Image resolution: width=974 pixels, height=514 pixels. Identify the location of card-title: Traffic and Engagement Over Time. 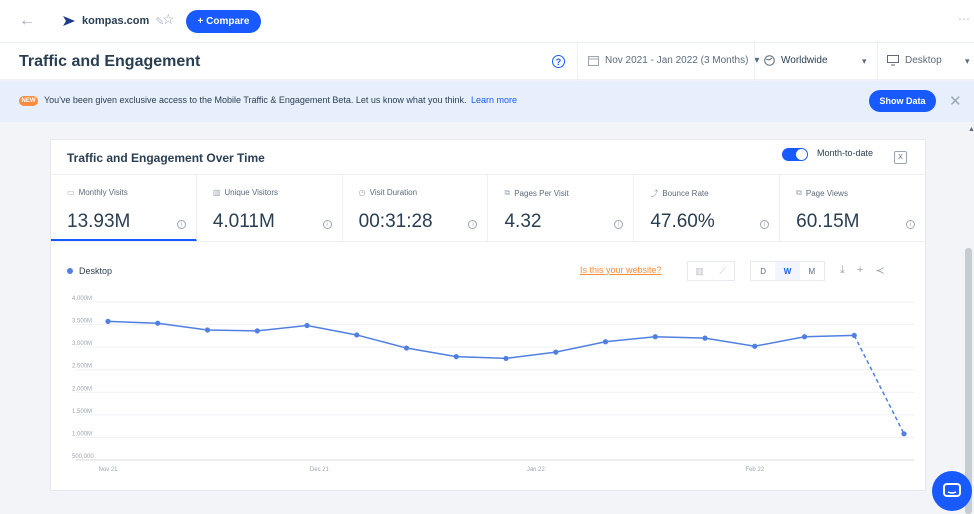
(166, 158).